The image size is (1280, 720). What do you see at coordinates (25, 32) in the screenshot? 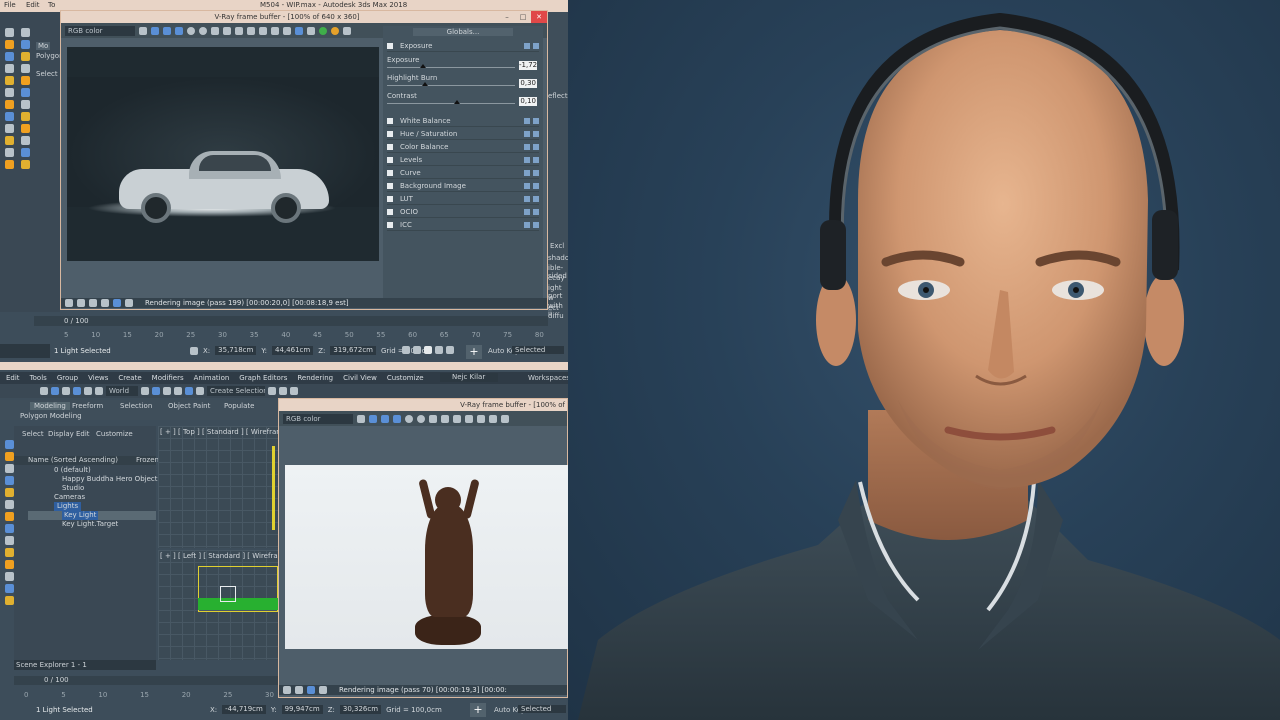
I see `redo-icon` at bounding box center [25, 32].